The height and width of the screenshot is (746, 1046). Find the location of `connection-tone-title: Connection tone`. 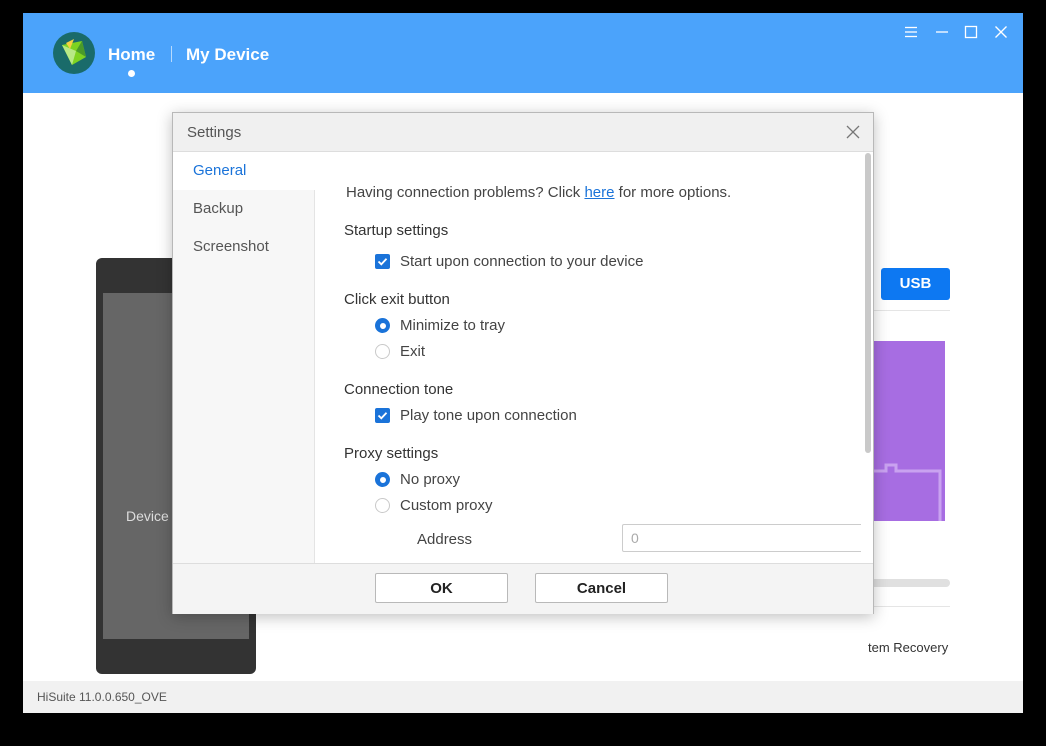

connection-tone-title: Connection tone is located at coordinates (399, 389).